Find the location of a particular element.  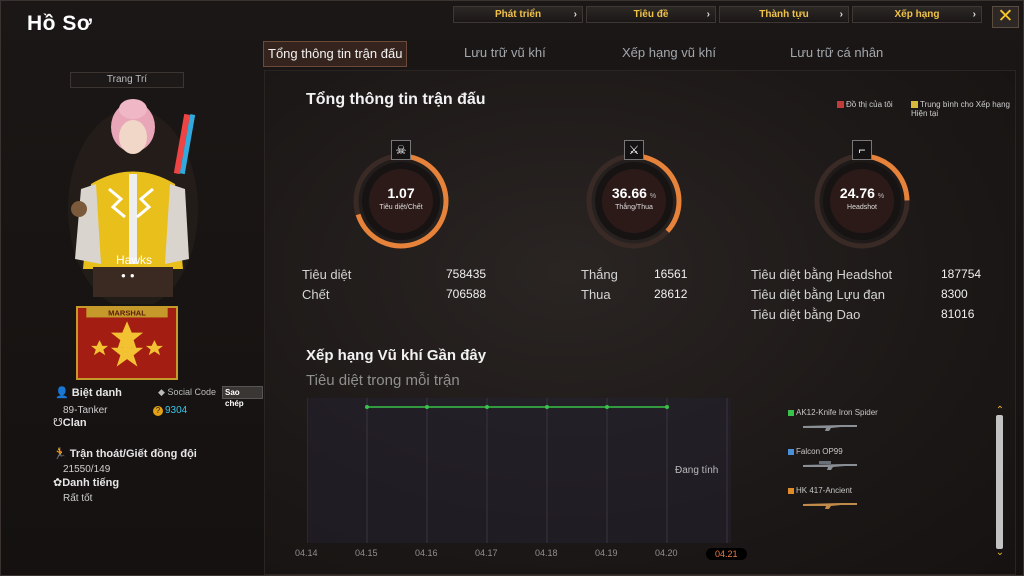

tab-match-summary: Tổng thông tin trận đấu is located at coordinates (335, 54).